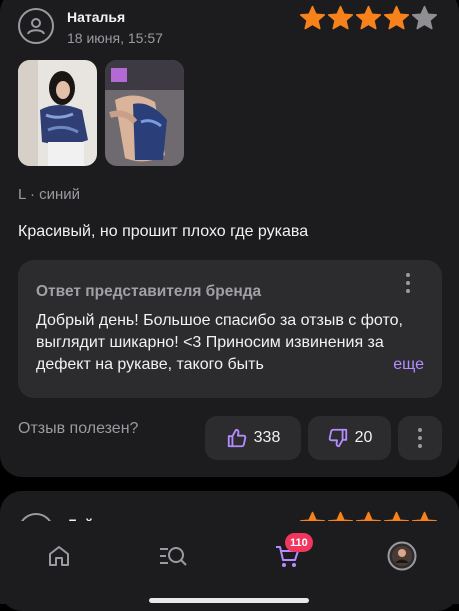  I want to click on reply-more-options-icon, so click(408, 283).